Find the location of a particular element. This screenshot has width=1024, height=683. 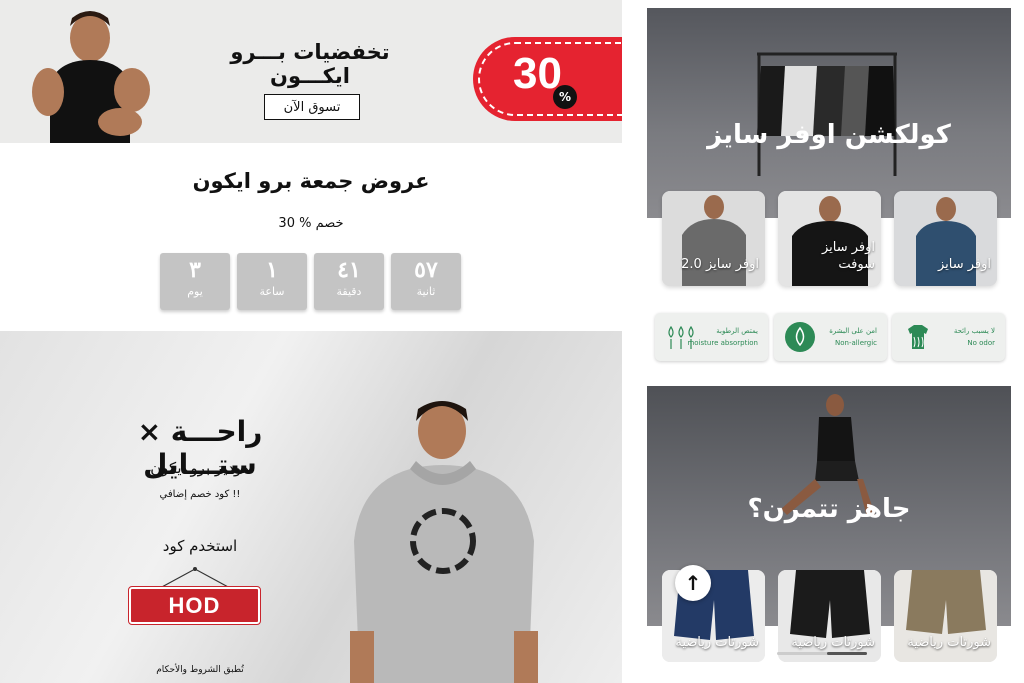

arrow-up-icon: ↑ is located at coordinates (693, 583).